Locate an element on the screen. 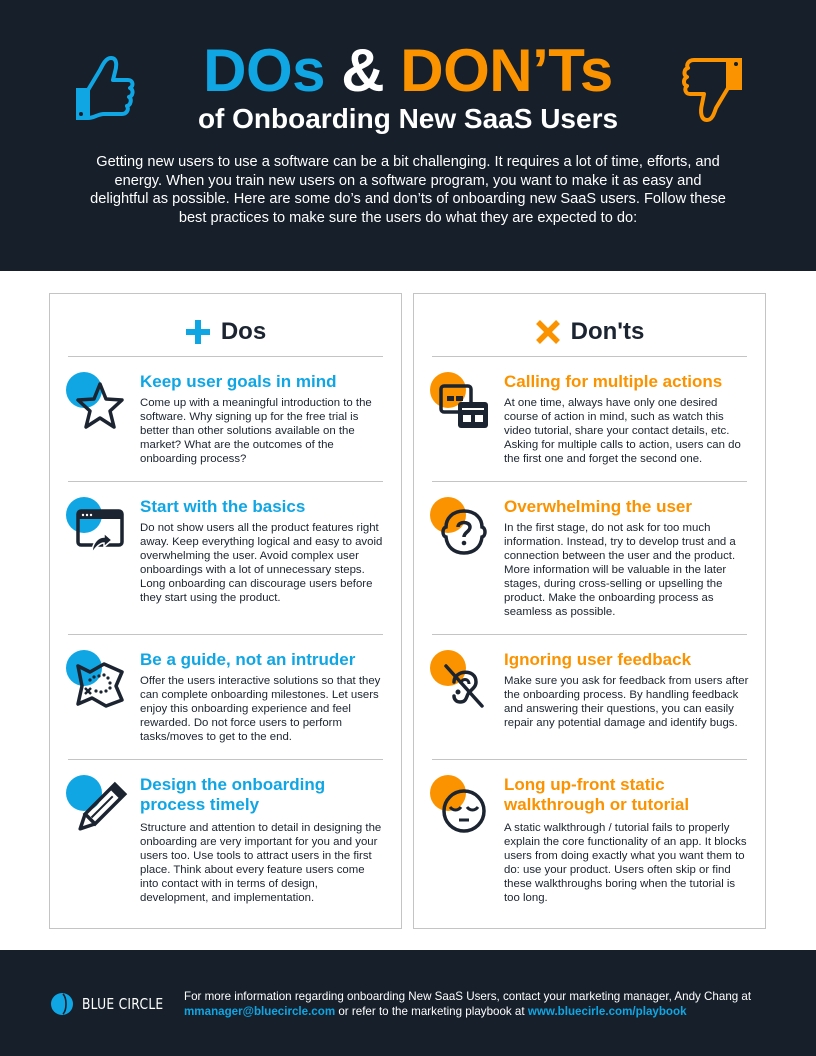  brand-name: BLUE CIRCLE is located at coordinates (123, 1004).